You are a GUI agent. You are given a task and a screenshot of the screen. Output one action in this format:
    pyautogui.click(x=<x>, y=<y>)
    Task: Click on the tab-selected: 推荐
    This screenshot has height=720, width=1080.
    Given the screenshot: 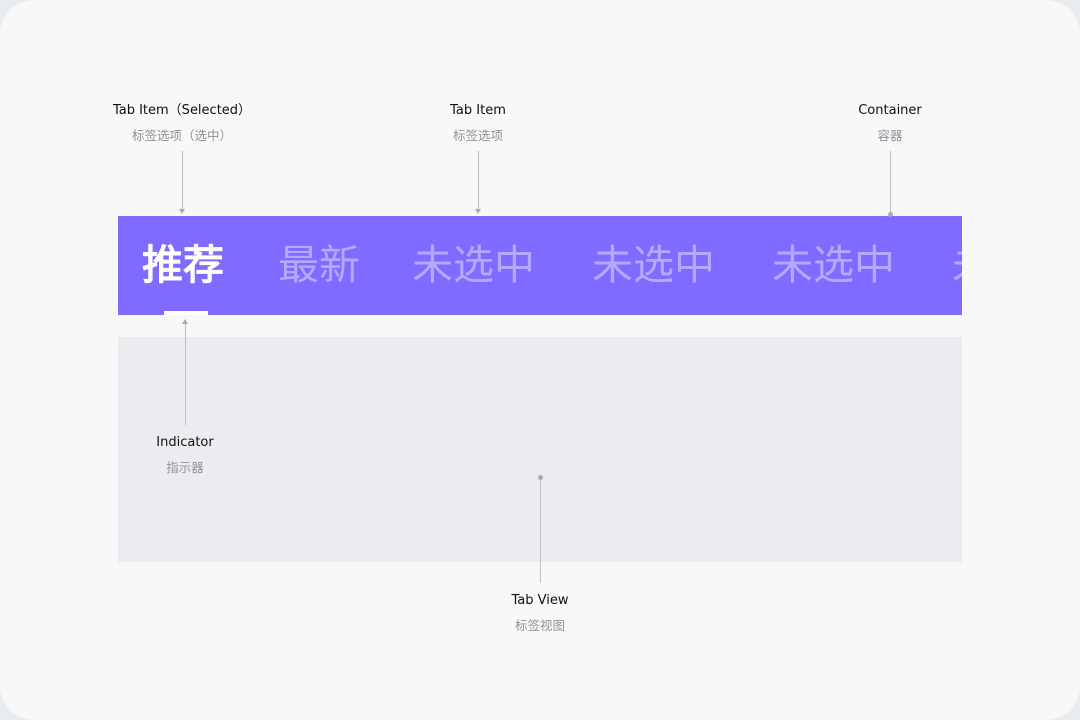 What is the action you would take?
    pyautogui.click(x=183, y=265)
    